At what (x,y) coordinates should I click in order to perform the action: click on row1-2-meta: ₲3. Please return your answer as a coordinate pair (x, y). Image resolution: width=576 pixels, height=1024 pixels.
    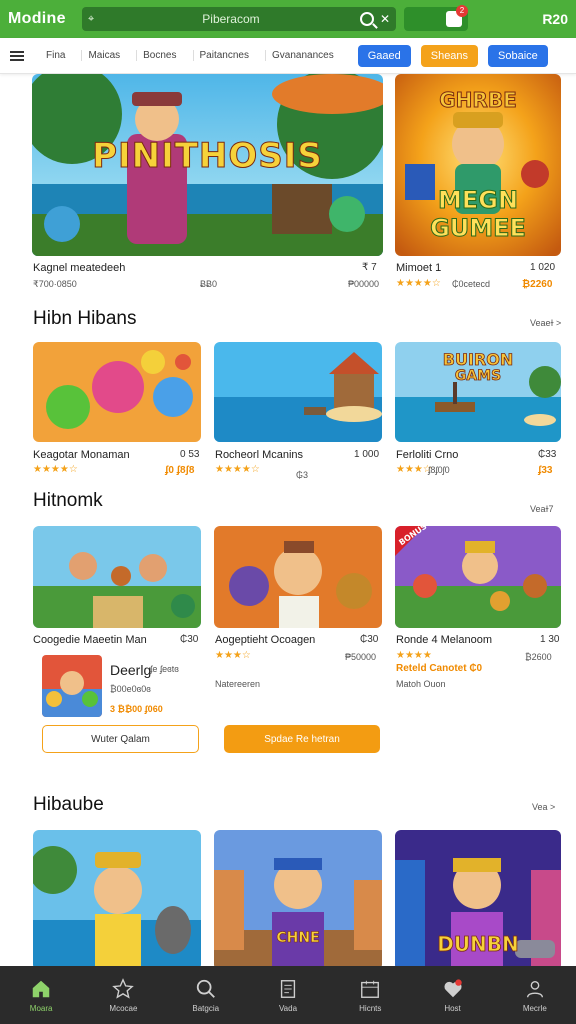
    Looking at the image, I should click on (302, 475).